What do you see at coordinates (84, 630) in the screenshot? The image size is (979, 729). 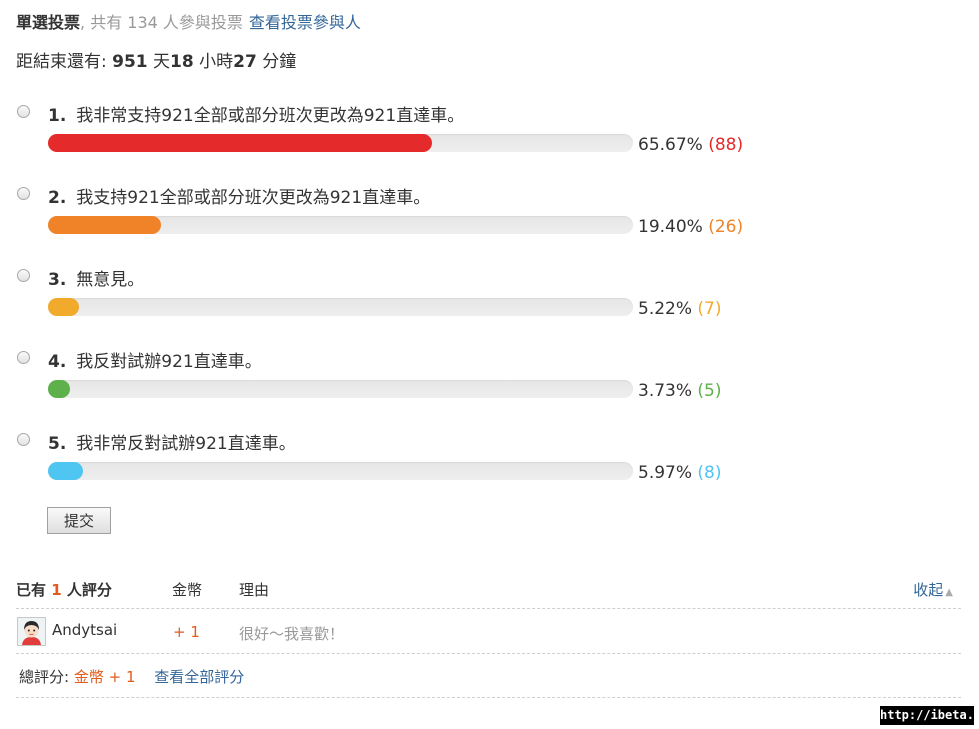 I see `rater-username: Andytsai` at bounding box center [84, 630].